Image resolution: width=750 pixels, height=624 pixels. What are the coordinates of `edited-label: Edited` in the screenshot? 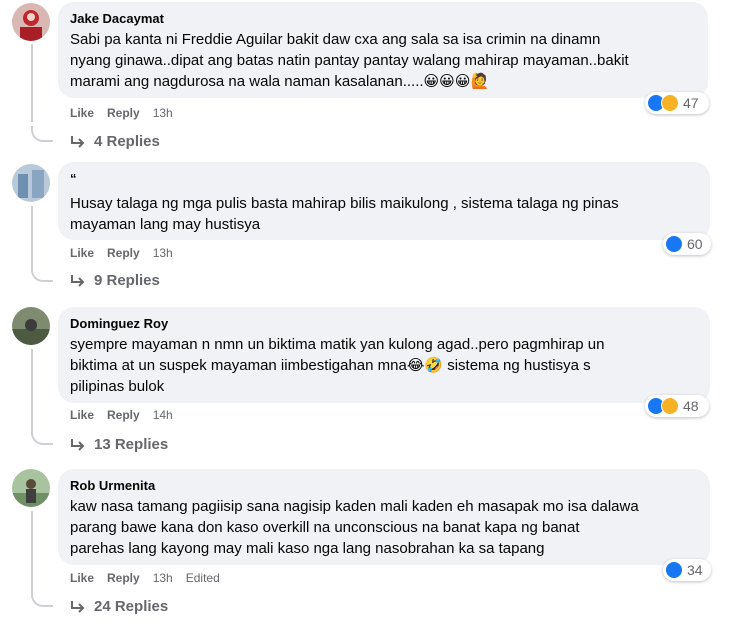 It's located at (203, 578).